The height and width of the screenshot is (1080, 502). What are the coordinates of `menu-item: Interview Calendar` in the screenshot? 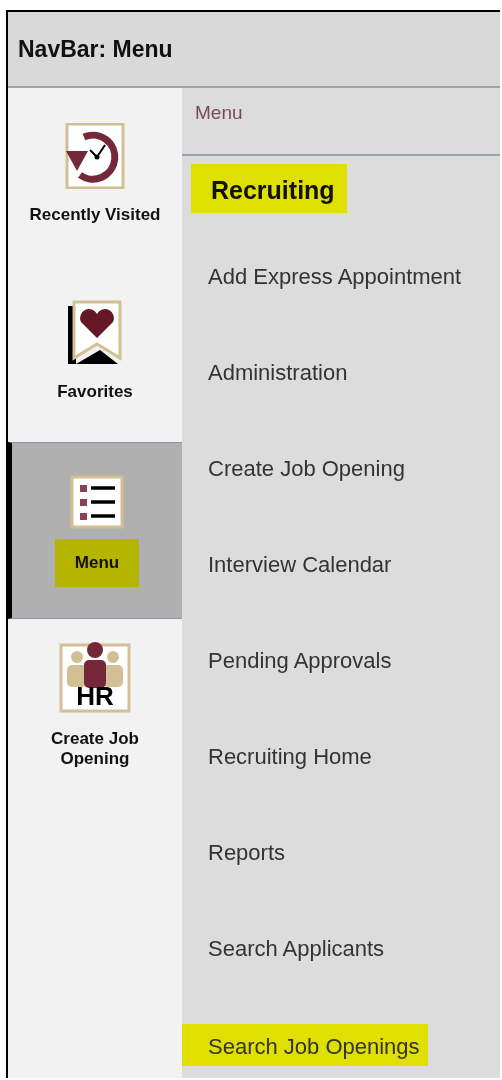 It's located at (300, 565).